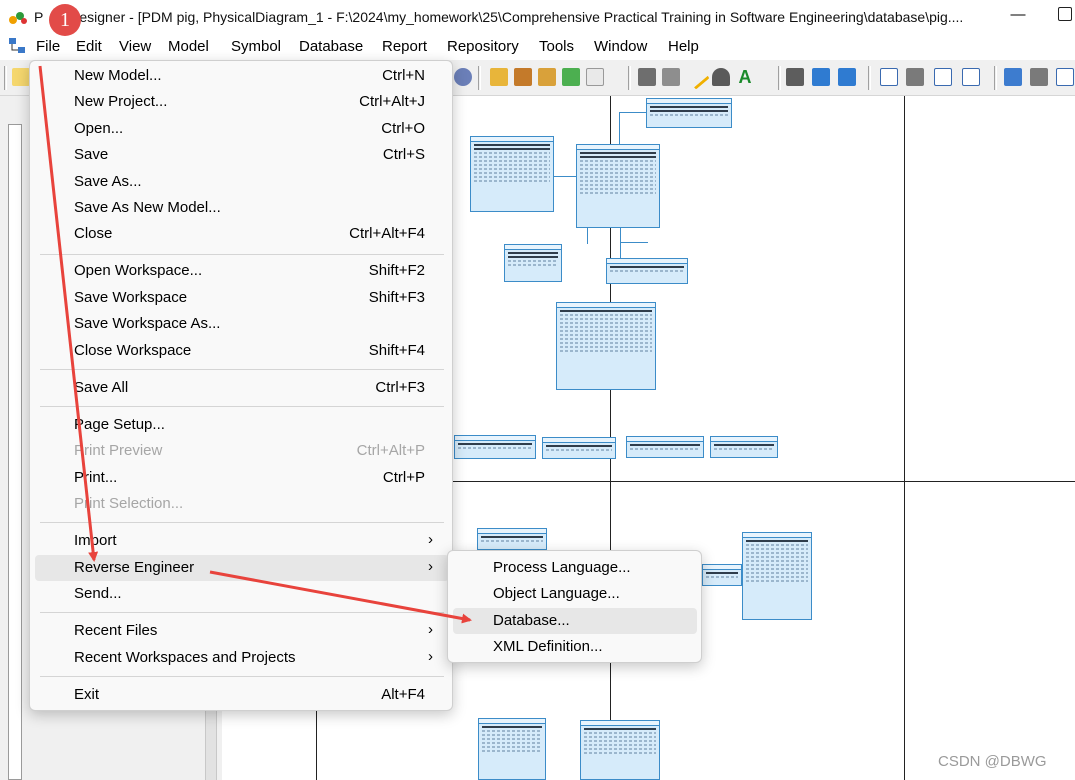  I want to click on align-left-icon, so click(889, 77).